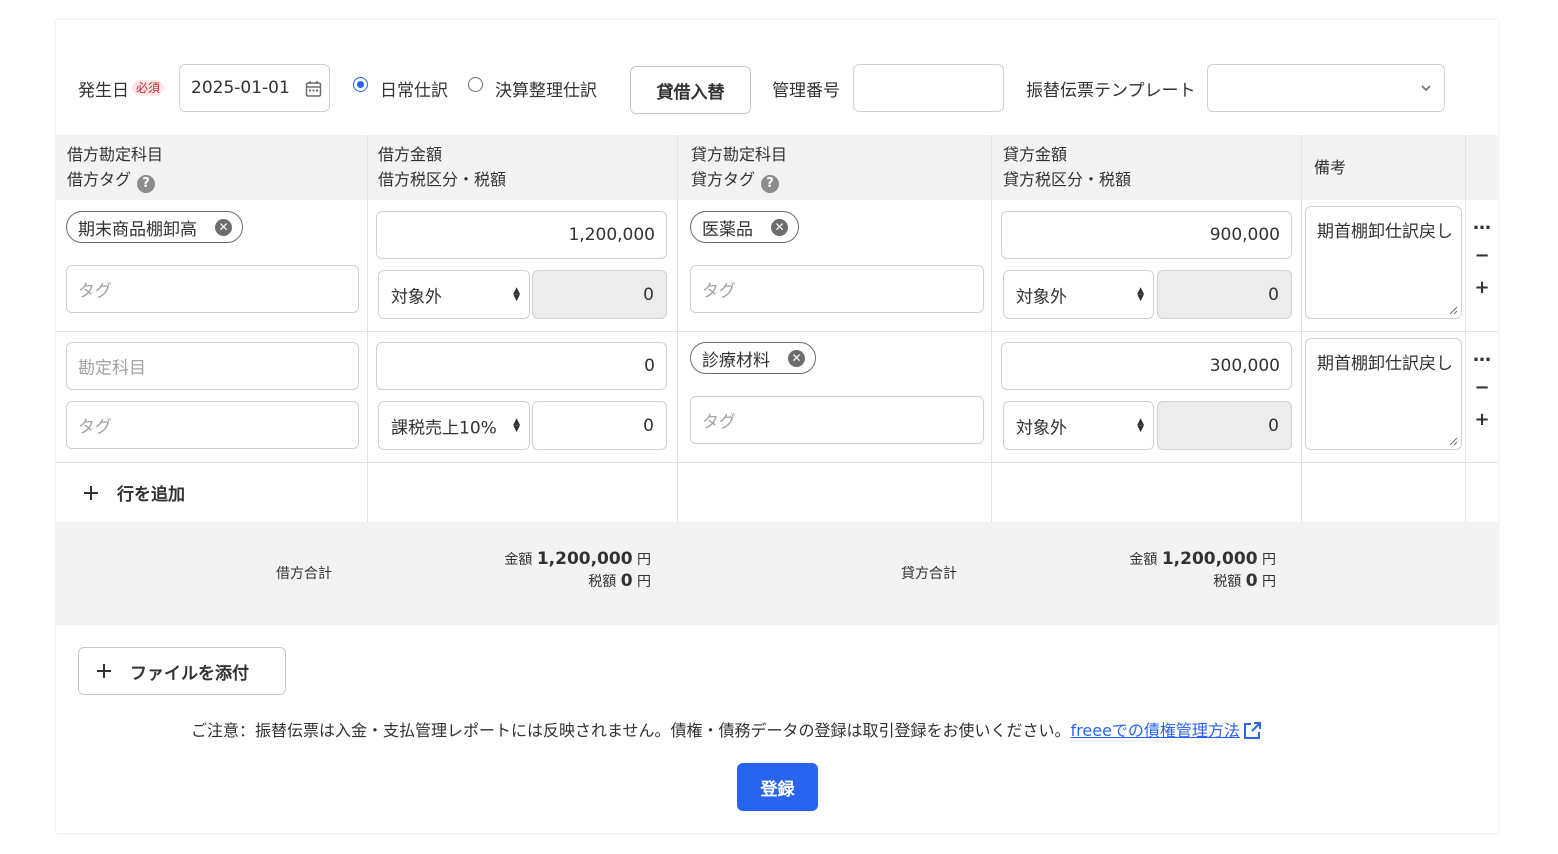  I want to click on col-debit-amount: 借方金額, so click(410, 154).